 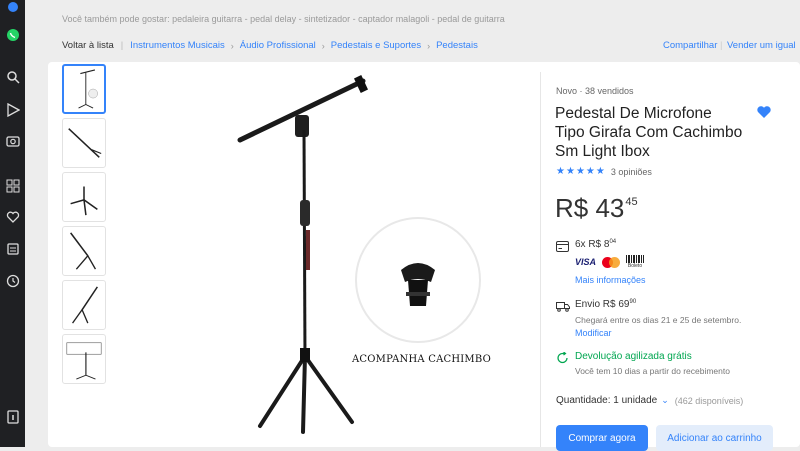 What do you see at coordinates (12, 280) in the screenshot?
I see `history-icon` at bounding box center [12, 280].